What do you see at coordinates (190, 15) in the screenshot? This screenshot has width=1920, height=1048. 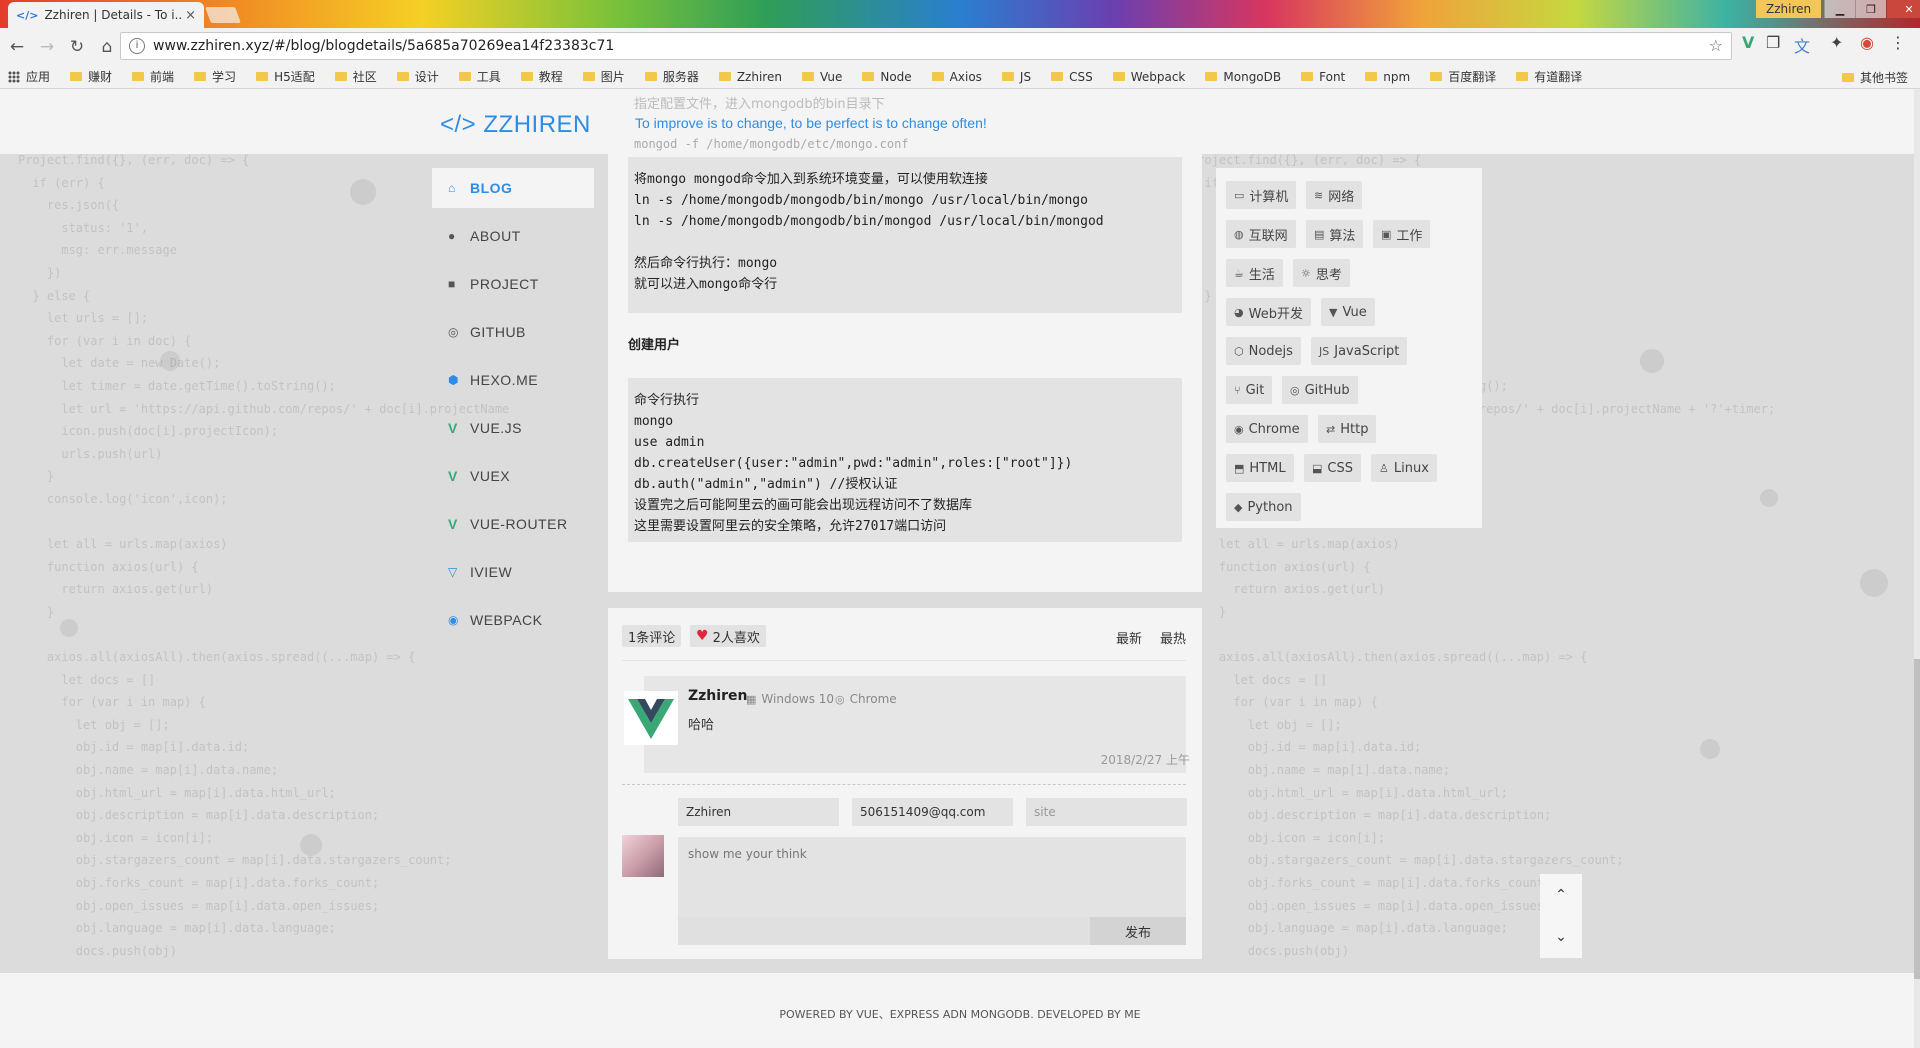 I see `tab-close-icon: ×` at bounding box center [190, 15].